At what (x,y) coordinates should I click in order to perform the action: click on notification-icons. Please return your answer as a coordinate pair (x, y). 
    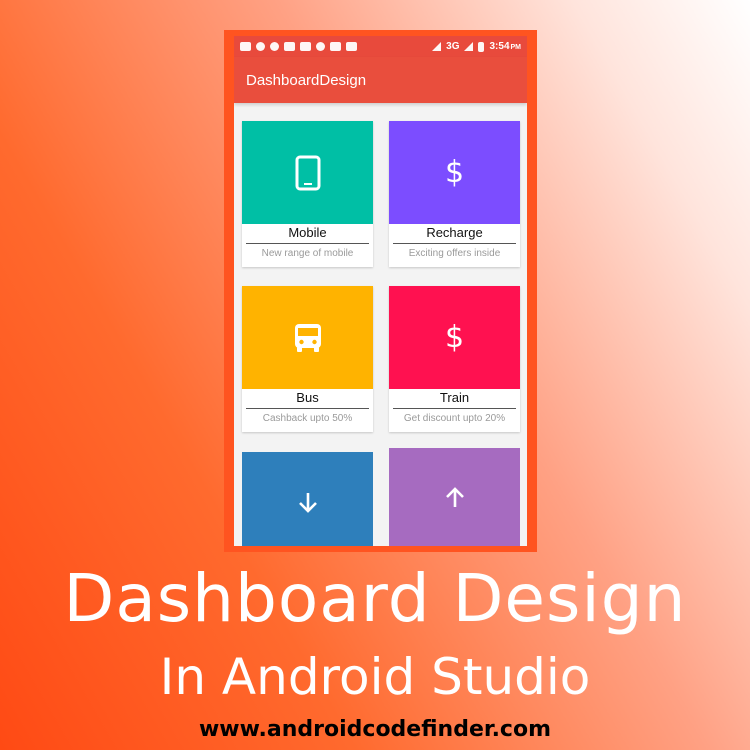
    Looking at the image, I should click on (298, 46).